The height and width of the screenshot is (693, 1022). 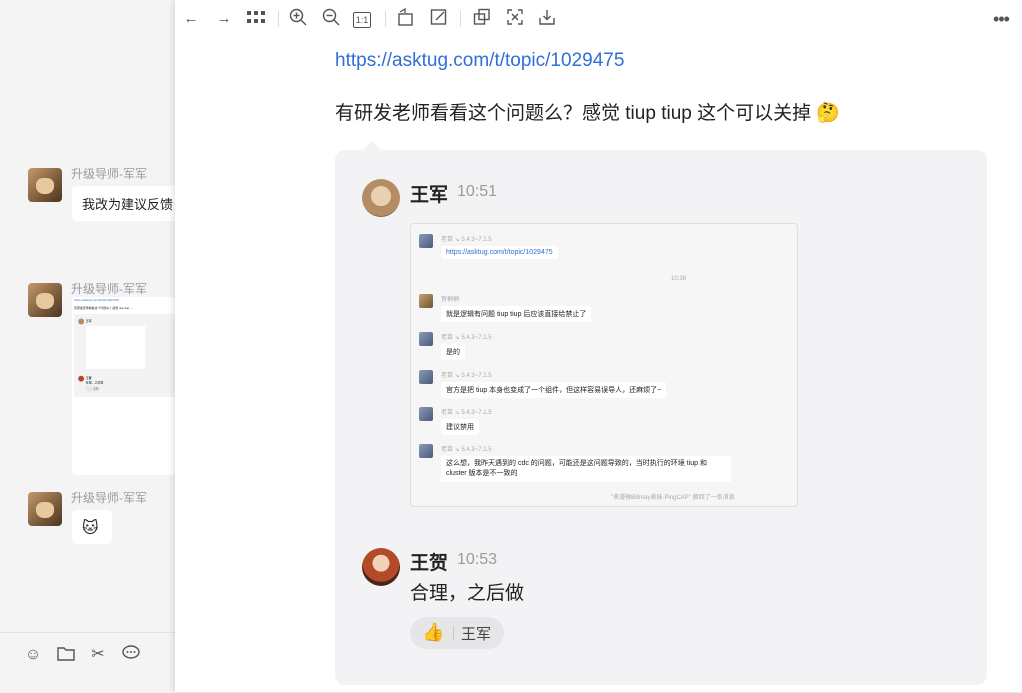 What do you see at coordinates (331, 19) in the screenshot?
I see `zoom-out-icon` at bounding box center [331, 19].